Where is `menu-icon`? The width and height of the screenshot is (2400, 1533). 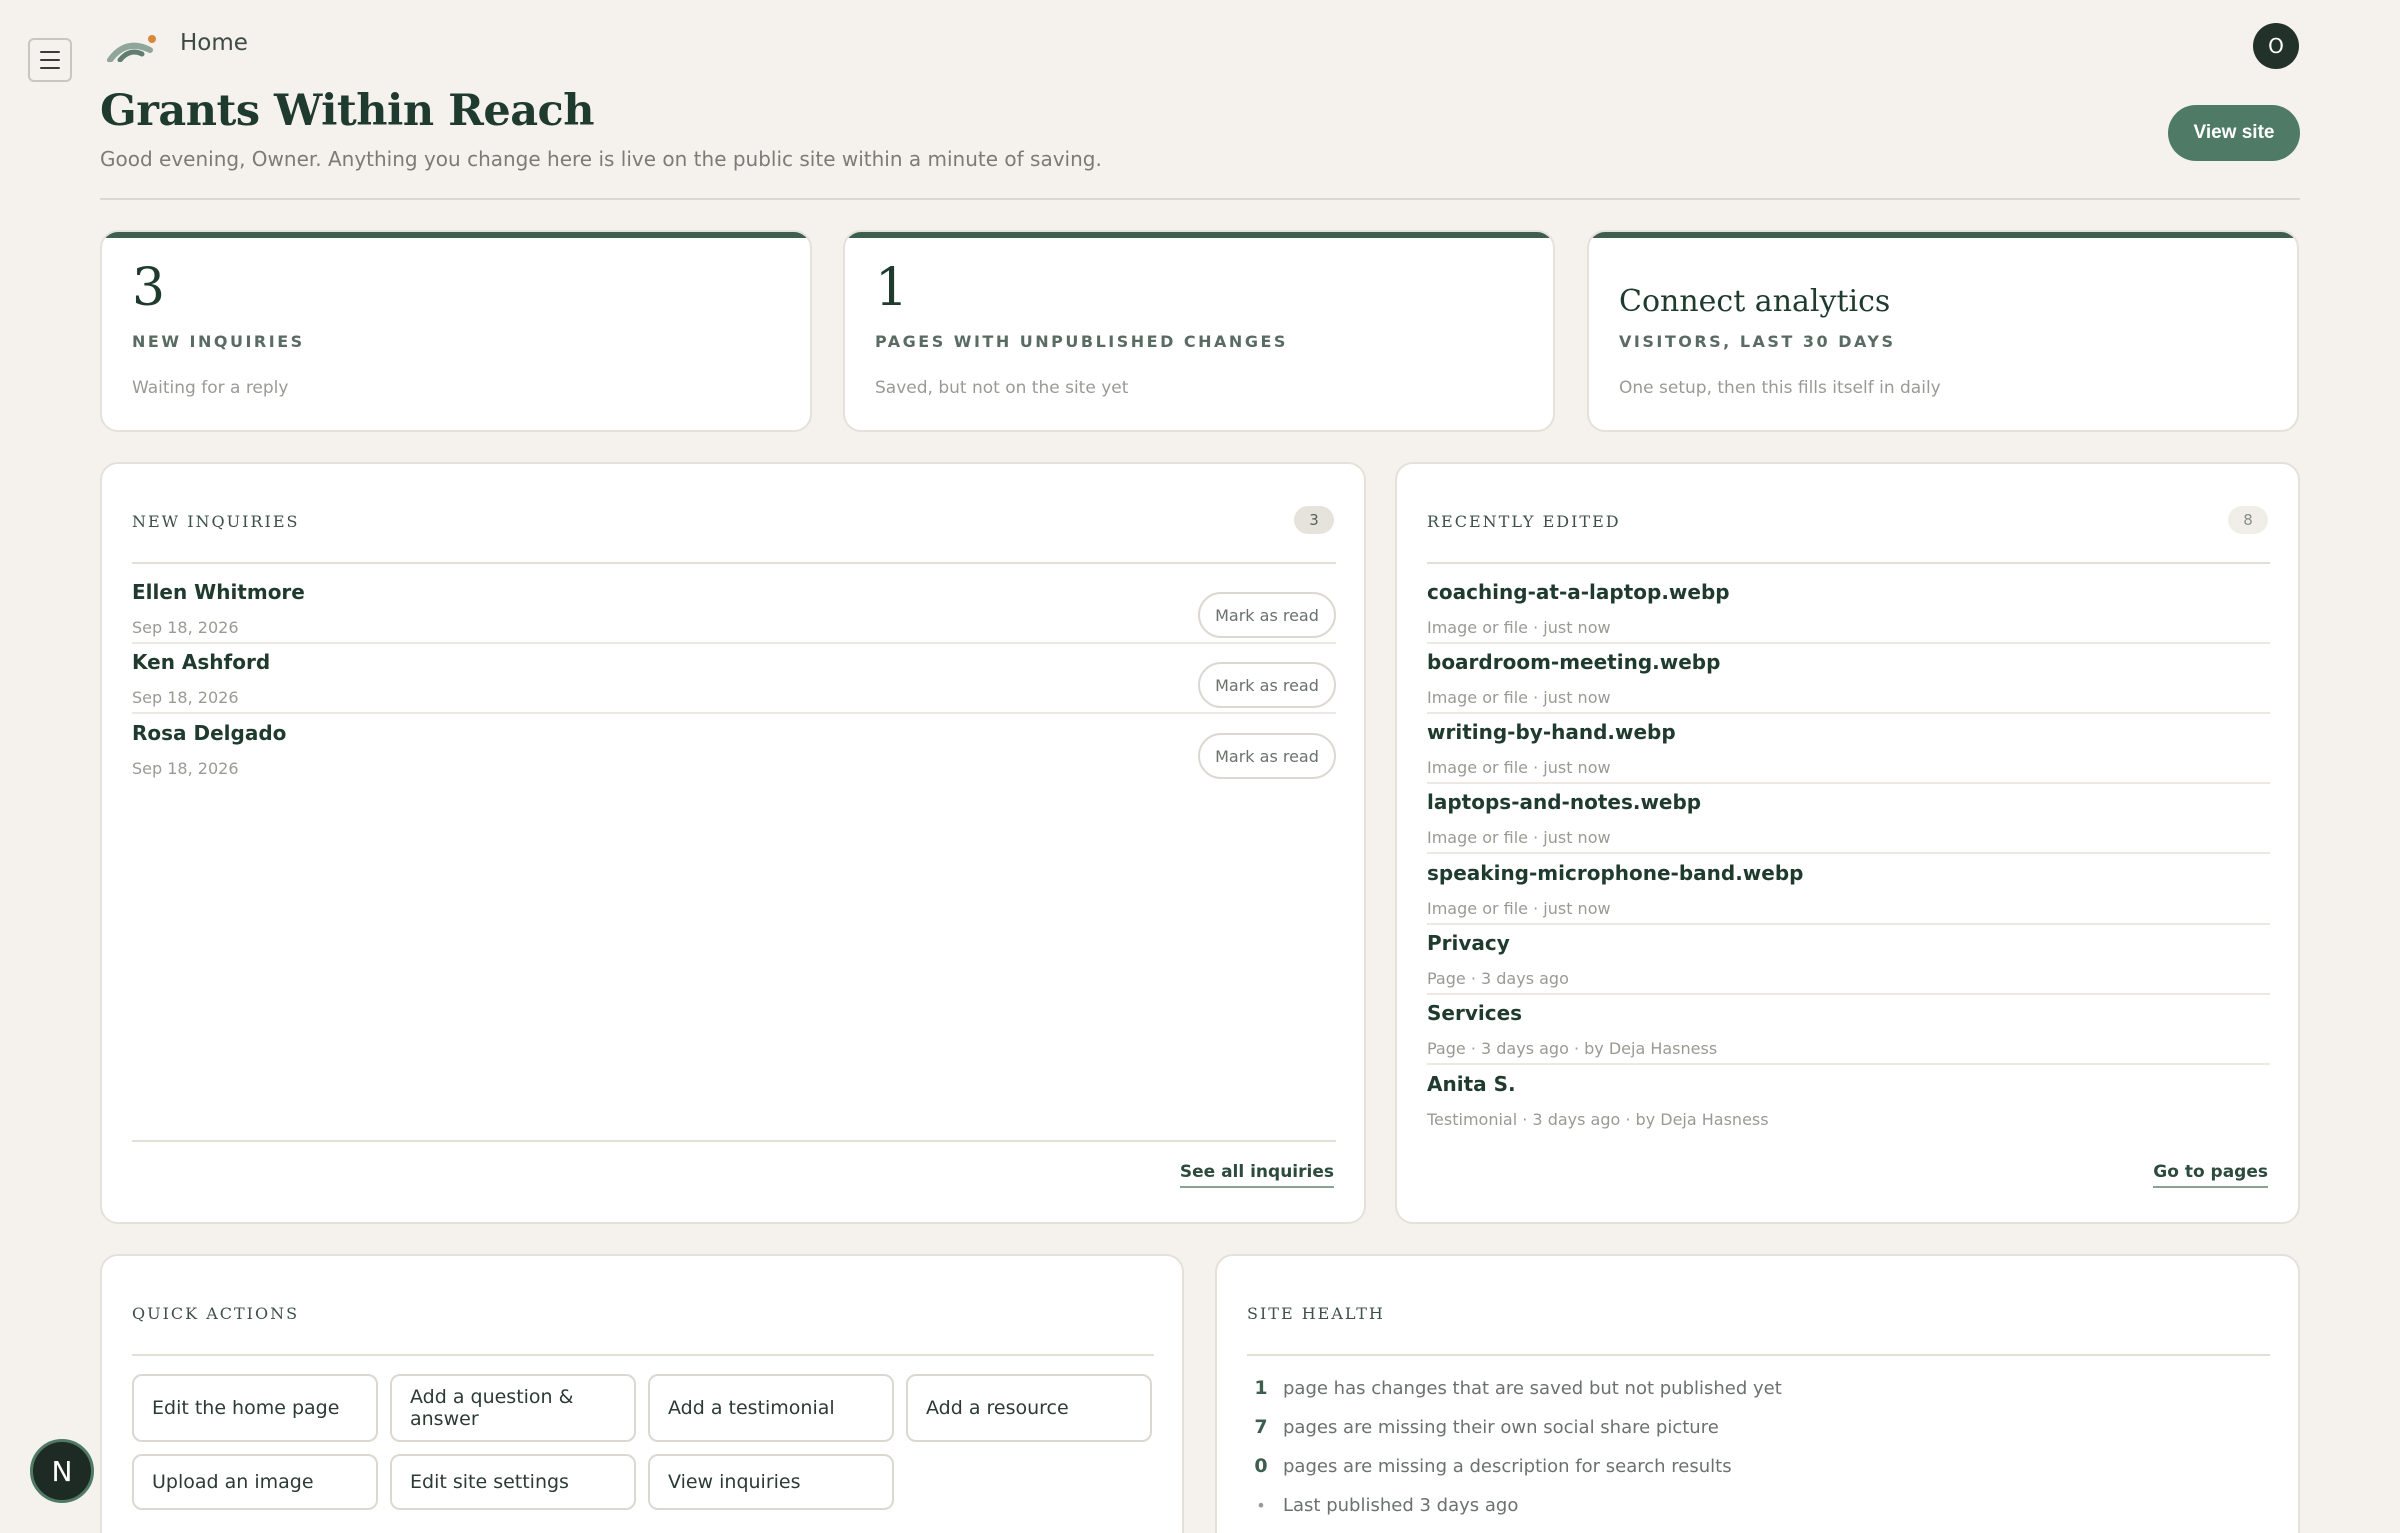 menu-icon is located at coordinates (50, 52).